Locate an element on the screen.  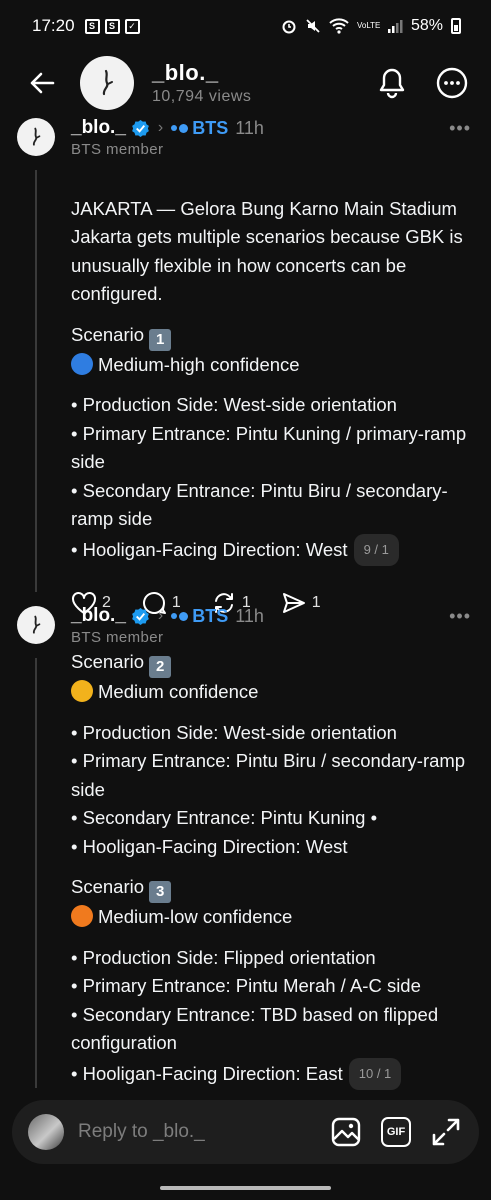
blue-circle-icon is located at coordinates (82, 363).